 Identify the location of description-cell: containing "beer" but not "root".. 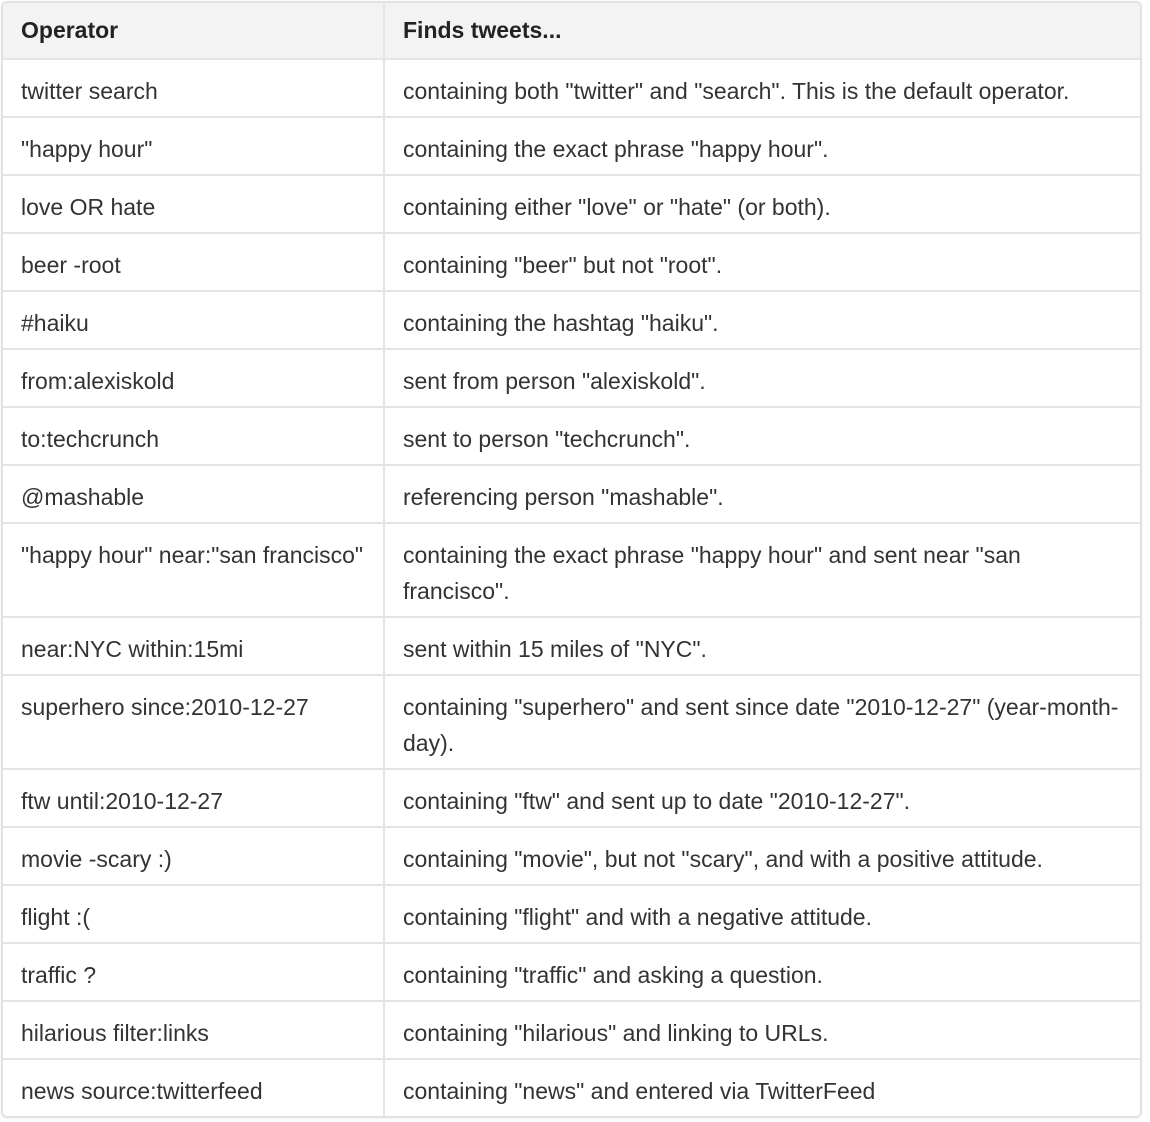
(762, 262).